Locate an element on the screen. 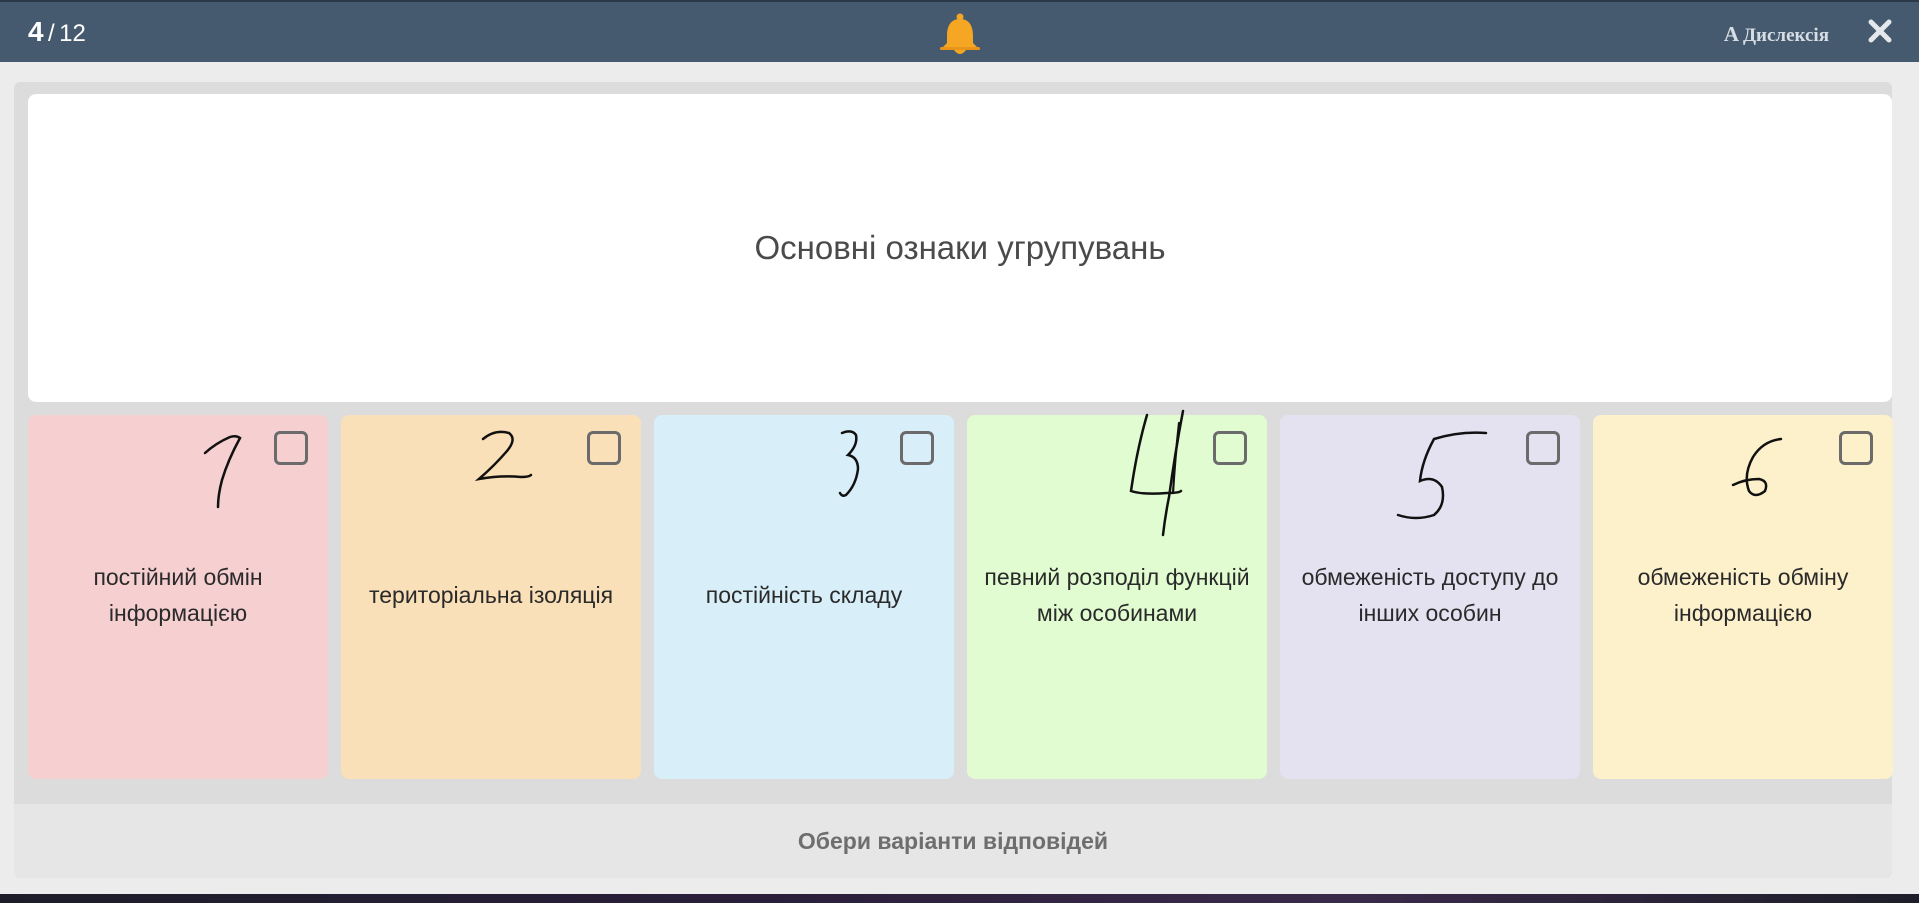 The width and height of the screenshot is (1919, 903). dyslexia-toggle: A Дислексія is located at coordinates (1776, 34).